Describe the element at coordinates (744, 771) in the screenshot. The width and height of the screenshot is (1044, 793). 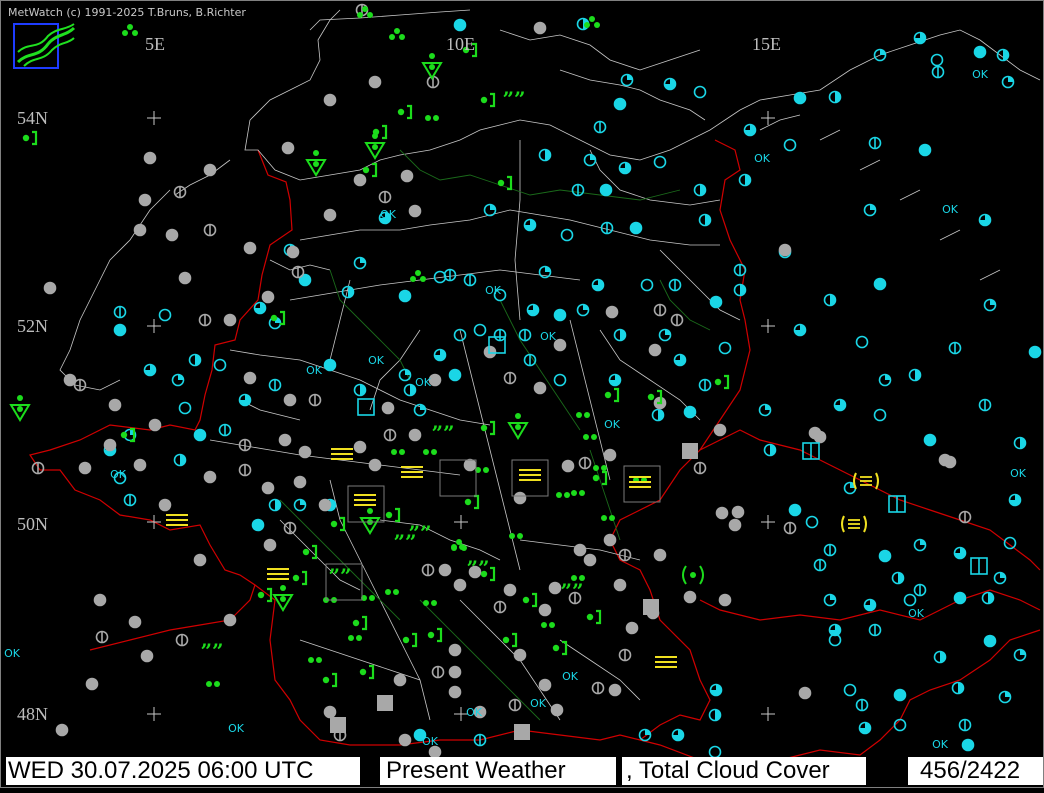
I see `product-secondary-label: , Total Cloud Cover` at that location.